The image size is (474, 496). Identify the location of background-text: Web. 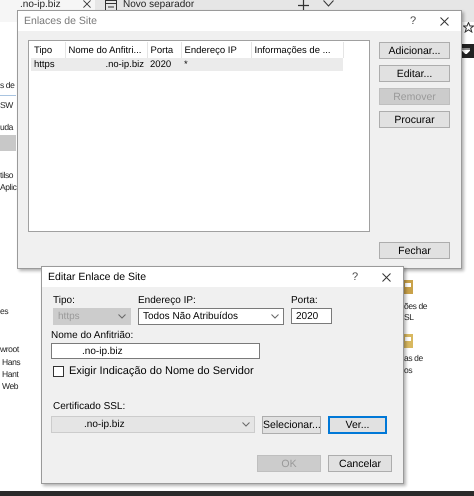
(10, 386).